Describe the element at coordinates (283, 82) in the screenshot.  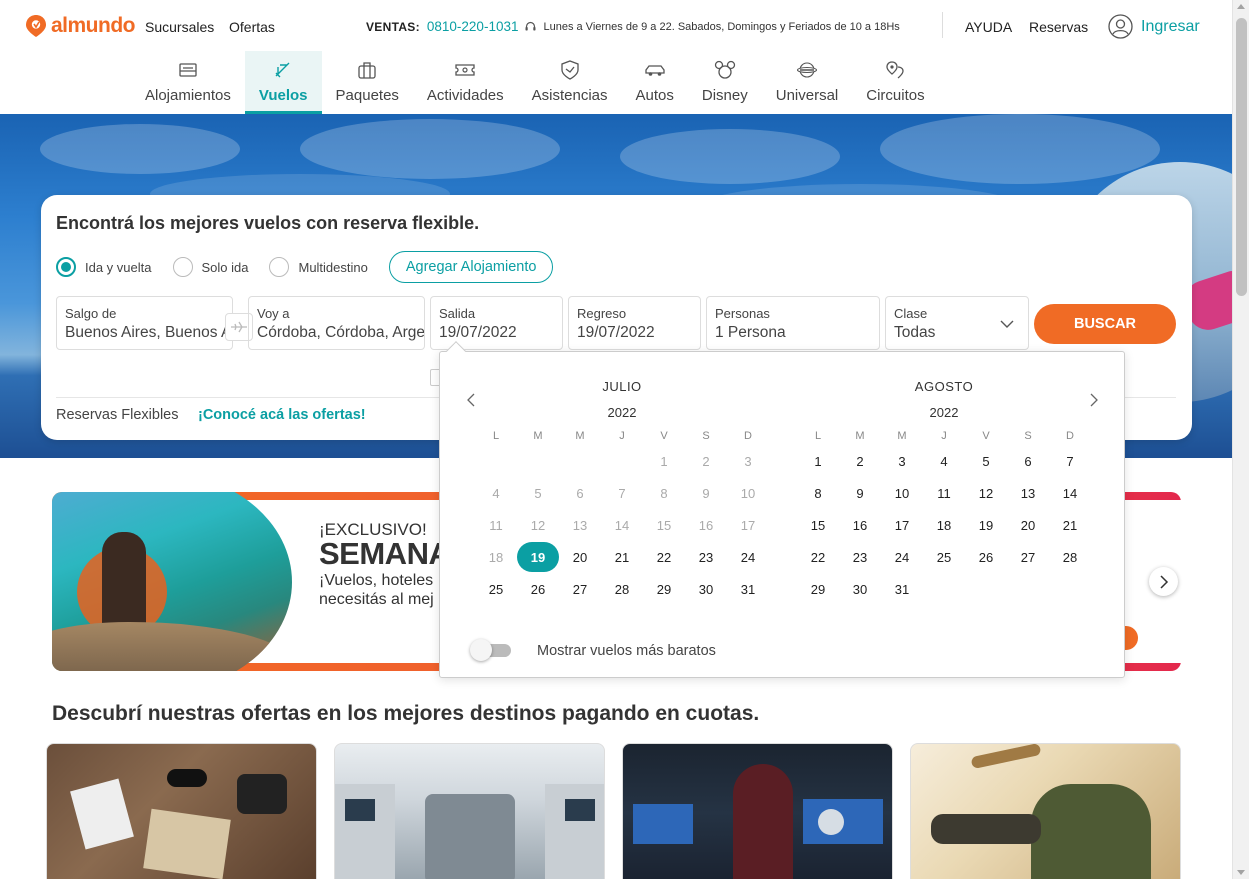
I see `nav-vuelos: Vuelos` at that location.